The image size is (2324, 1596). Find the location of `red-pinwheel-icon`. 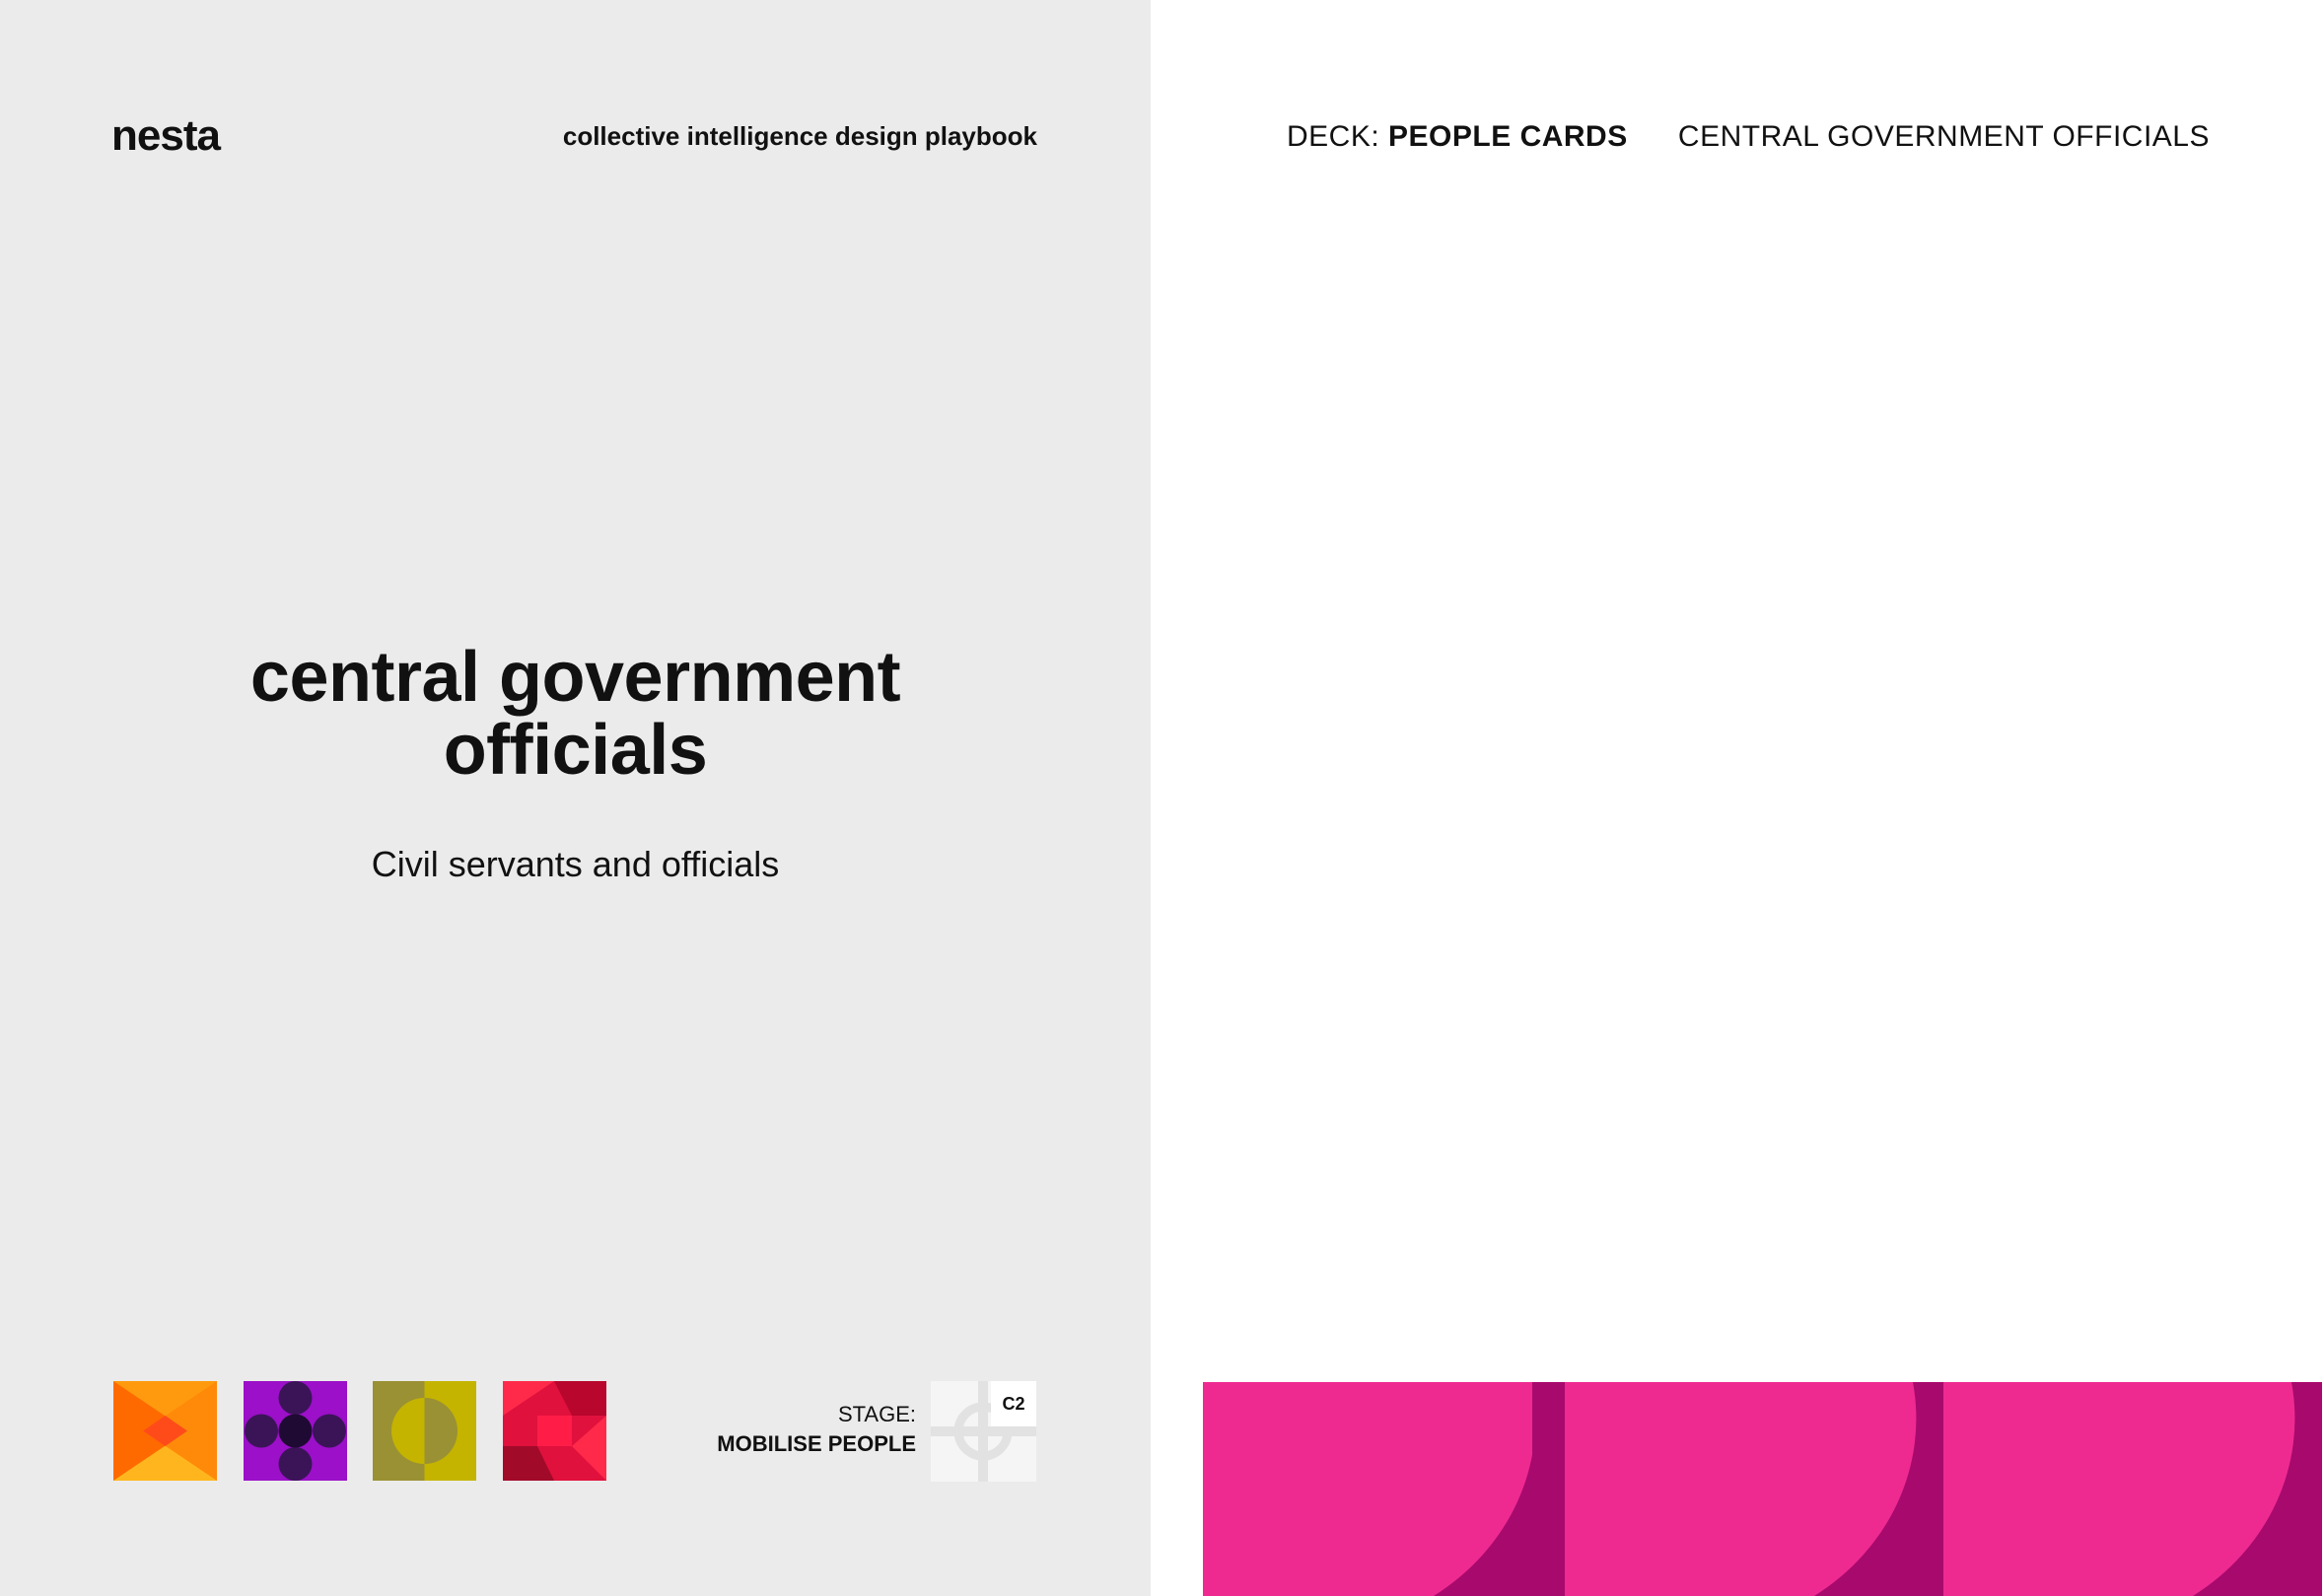

red-pinwheel-icon is located at coordinates (554, 1431).